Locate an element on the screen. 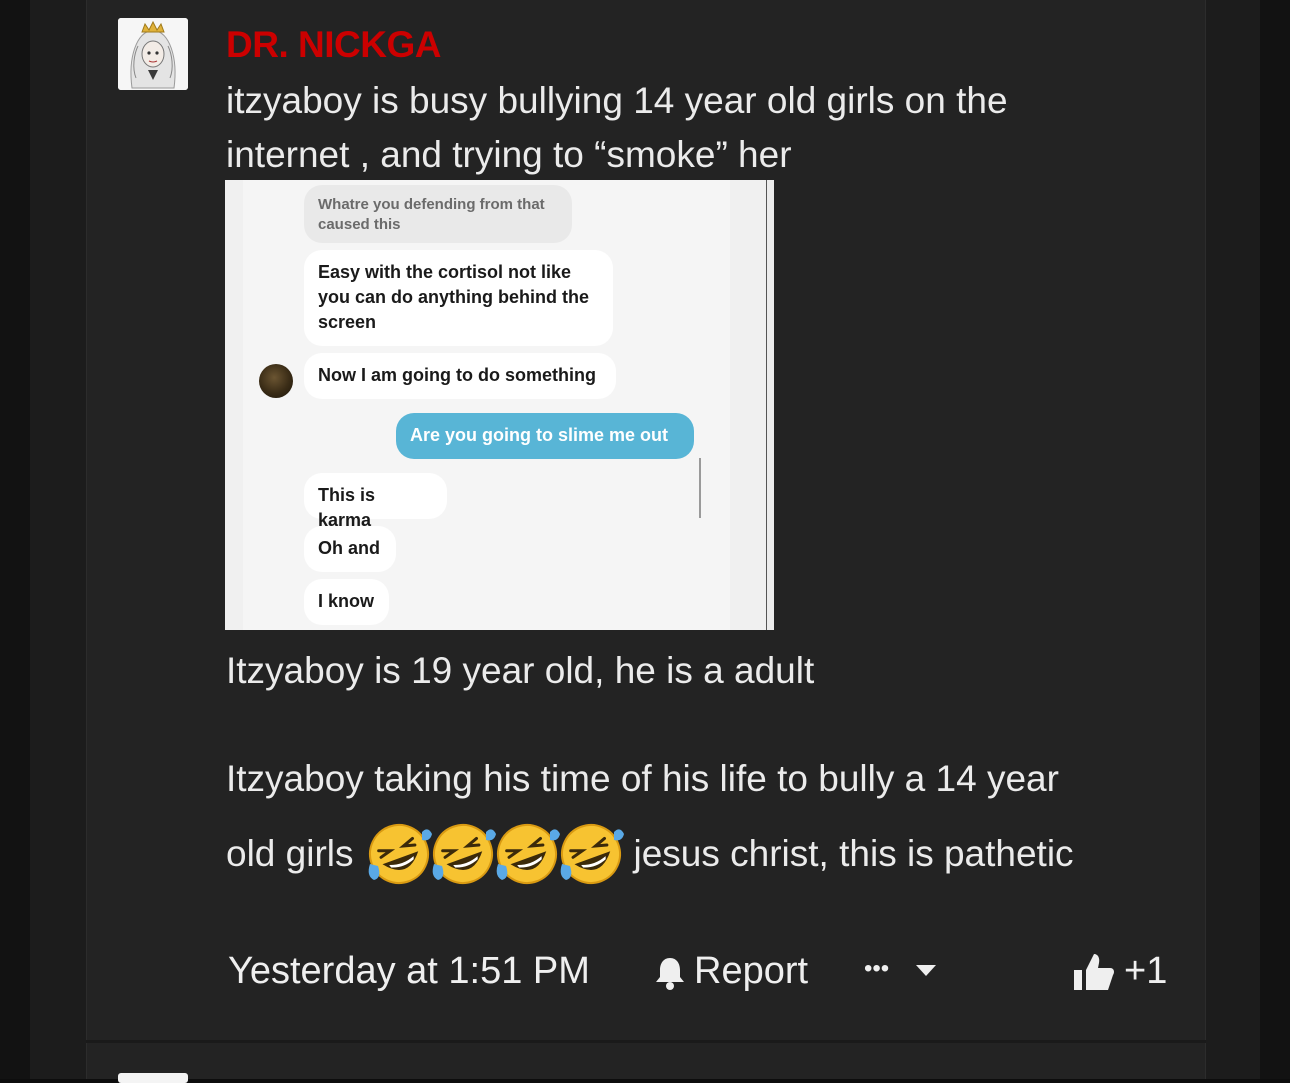  post-text-line: old girls jesus christ, this is pathetic is located at coordinates (650, 854).